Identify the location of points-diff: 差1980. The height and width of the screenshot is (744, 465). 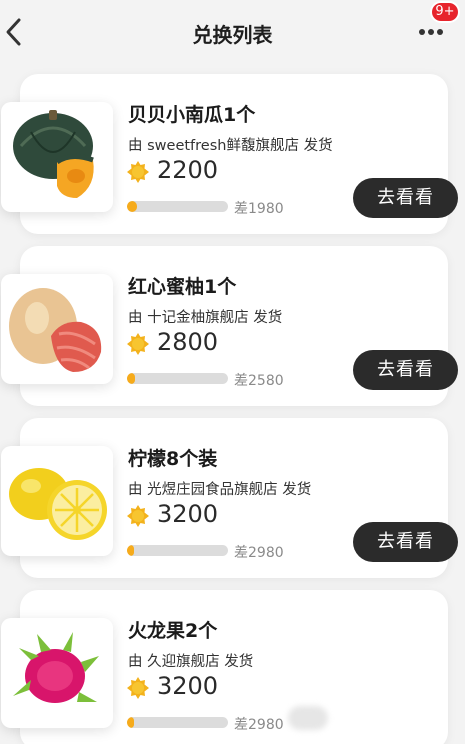
(259, 209).